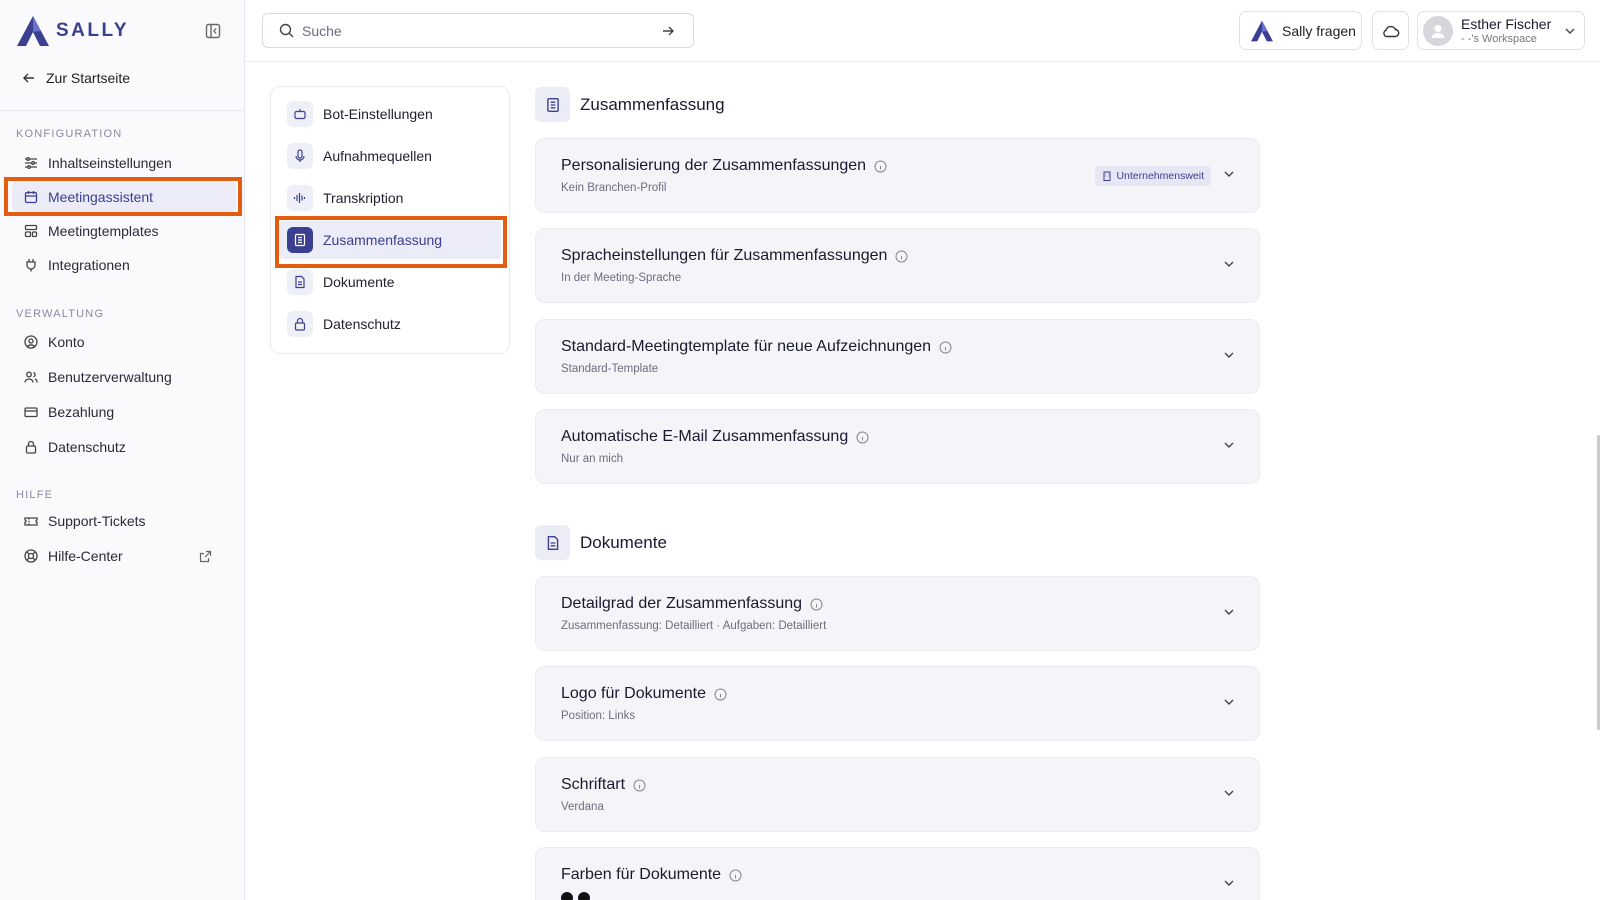 The height and width of the screenshot is (900, 1600). What do you see at coordinates (575, 896) in the screenshot?
I see `color-swatches` at bounding box center [575, 896].